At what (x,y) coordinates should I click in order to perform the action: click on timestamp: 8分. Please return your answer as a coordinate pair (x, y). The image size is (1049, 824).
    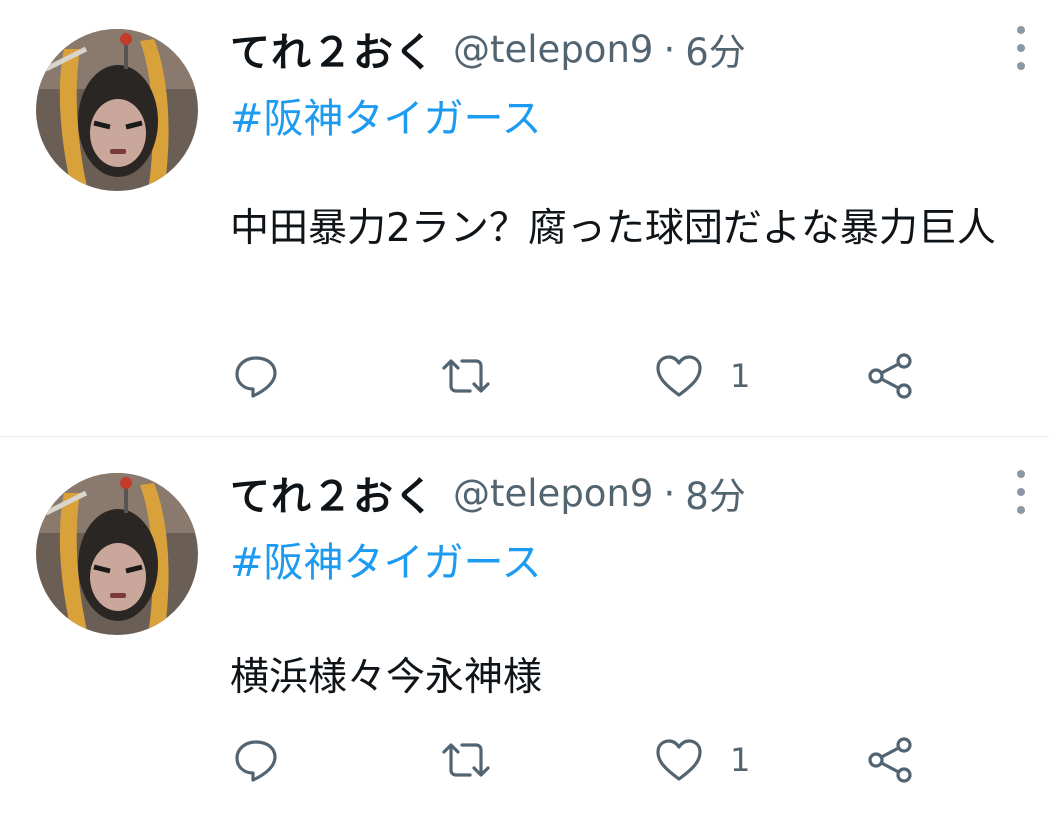
    Looking at the image, I should click on (715, 493).